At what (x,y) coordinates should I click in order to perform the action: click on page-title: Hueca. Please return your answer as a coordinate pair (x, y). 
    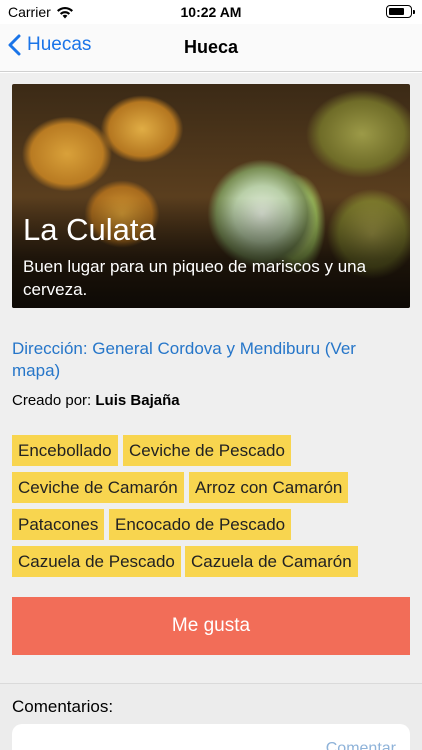
    Looking at the image, I should click on (211, 47).